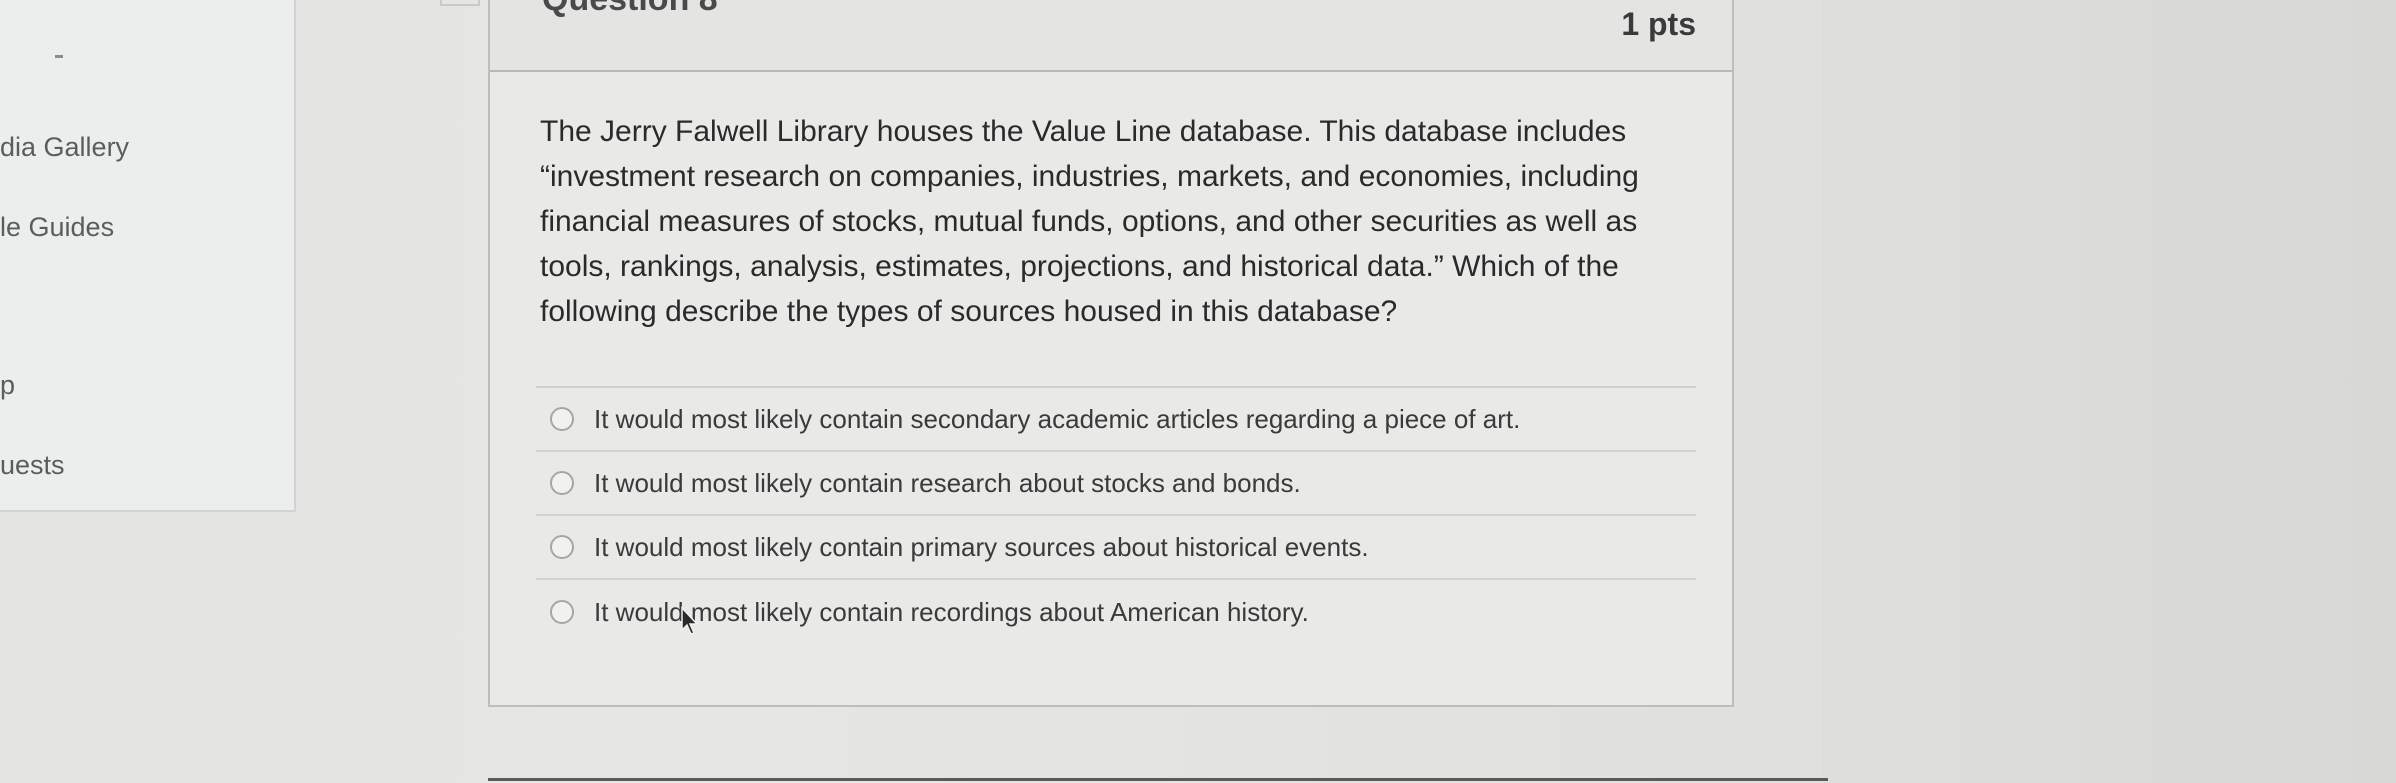 This screenshot has width=2396, height=783. What do you see at coordinates (1158, 779) in the screenshot?
I see `page-divider` at bounding box center [1158, 779].